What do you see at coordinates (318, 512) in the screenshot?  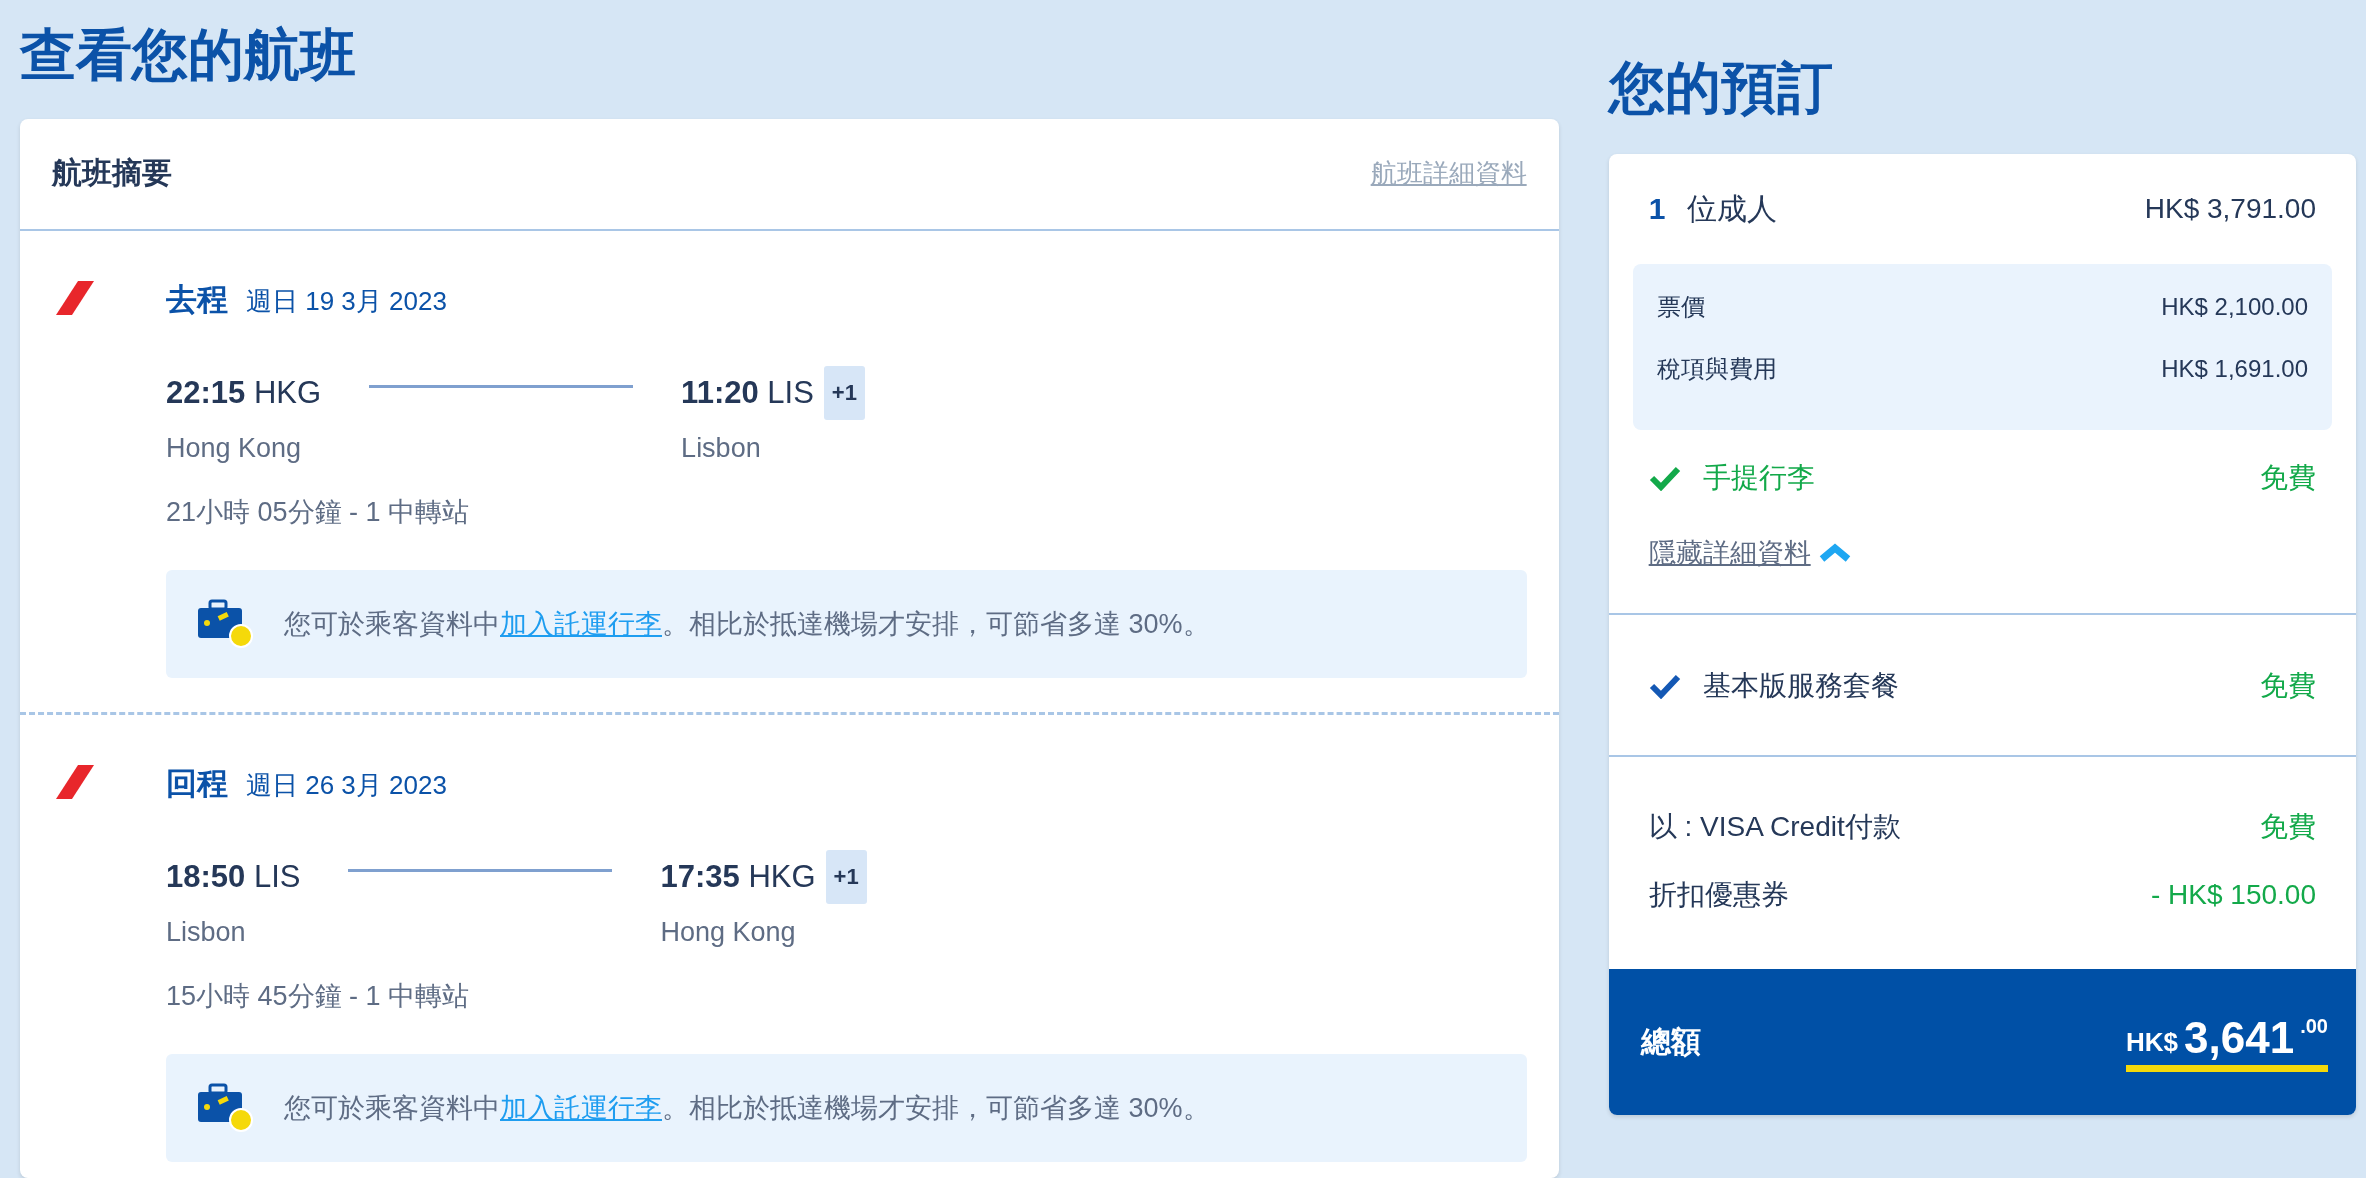 I see `flight-duration: 21小時 05分鐘 - 1 中轉站` at bounding box center [318, 512].